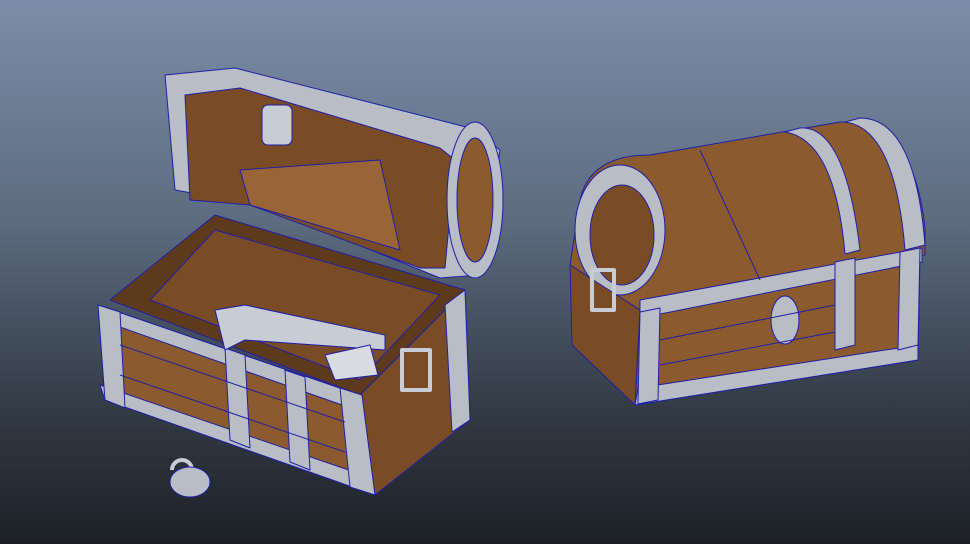 The height and width of the screenshot is (544, 970). I want to click on closed-chest-lock, so click(785, 320).